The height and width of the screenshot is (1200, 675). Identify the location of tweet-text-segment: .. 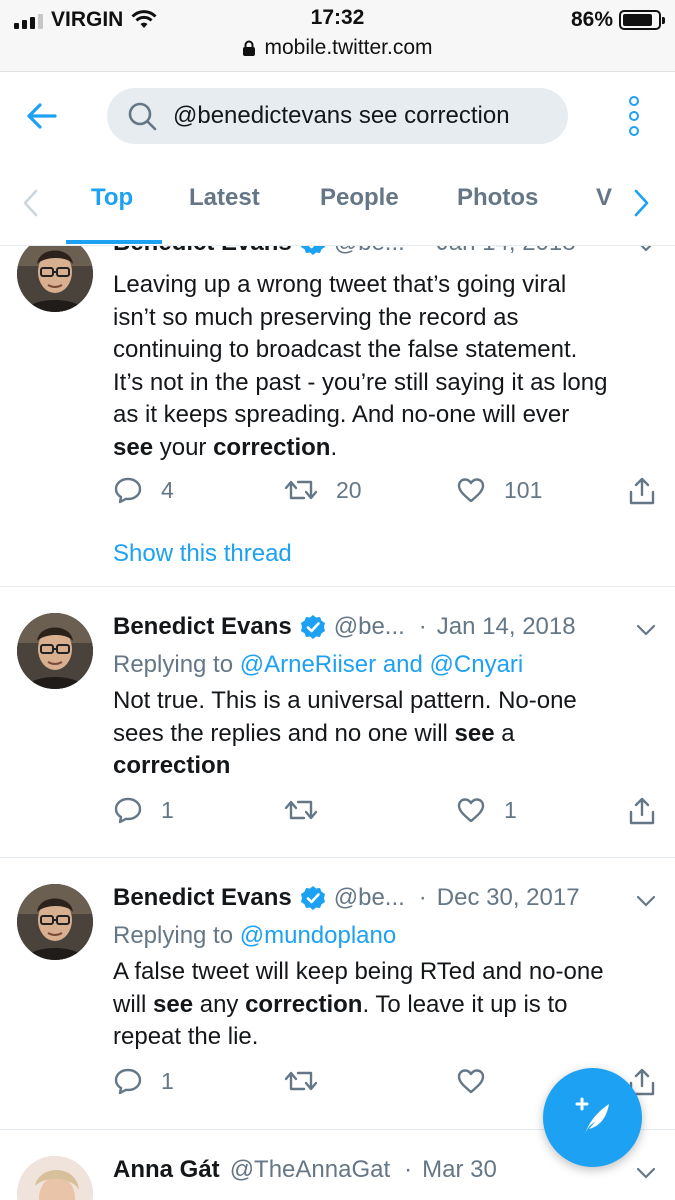
(334, 447).